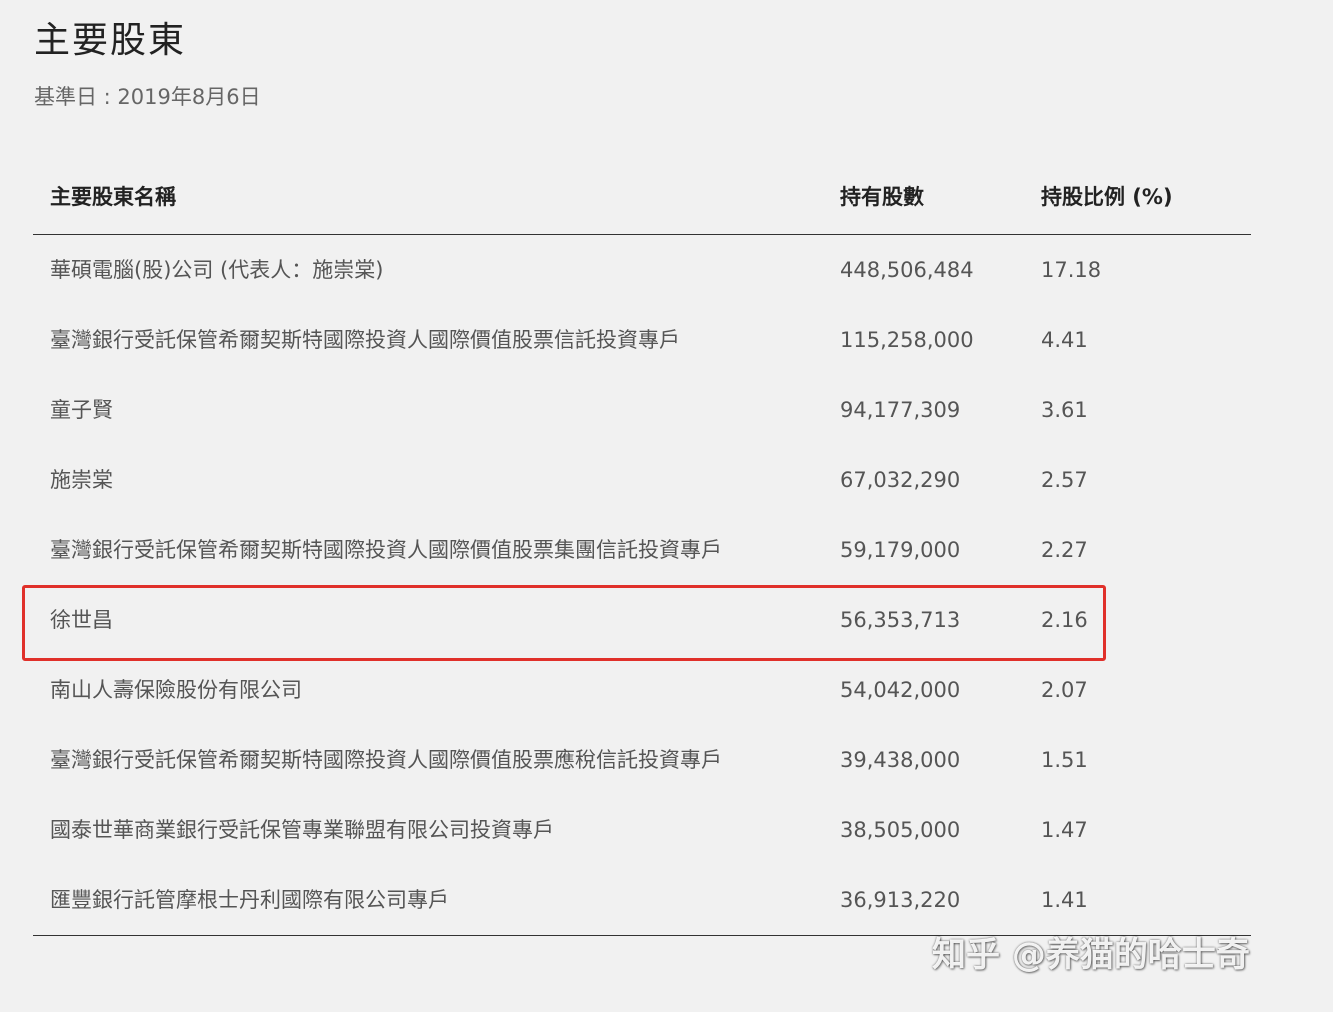 The height and width of the screenshot is (1012, 1333). I want to click on page-title: 主要股東, so click(110, 40).